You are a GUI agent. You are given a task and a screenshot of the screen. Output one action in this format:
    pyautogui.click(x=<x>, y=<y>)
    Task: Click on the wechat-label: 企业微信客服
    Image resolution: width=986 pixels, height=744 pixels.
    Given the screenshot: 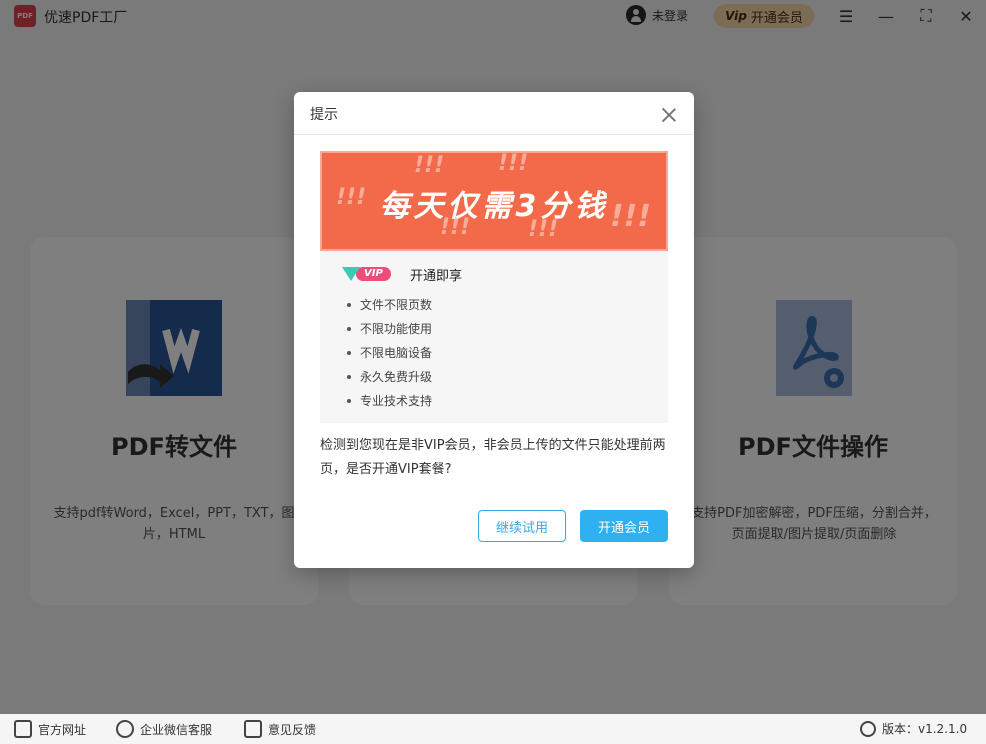 What is the action you would take?
    pyautogui.click(x=176, y=729)
    